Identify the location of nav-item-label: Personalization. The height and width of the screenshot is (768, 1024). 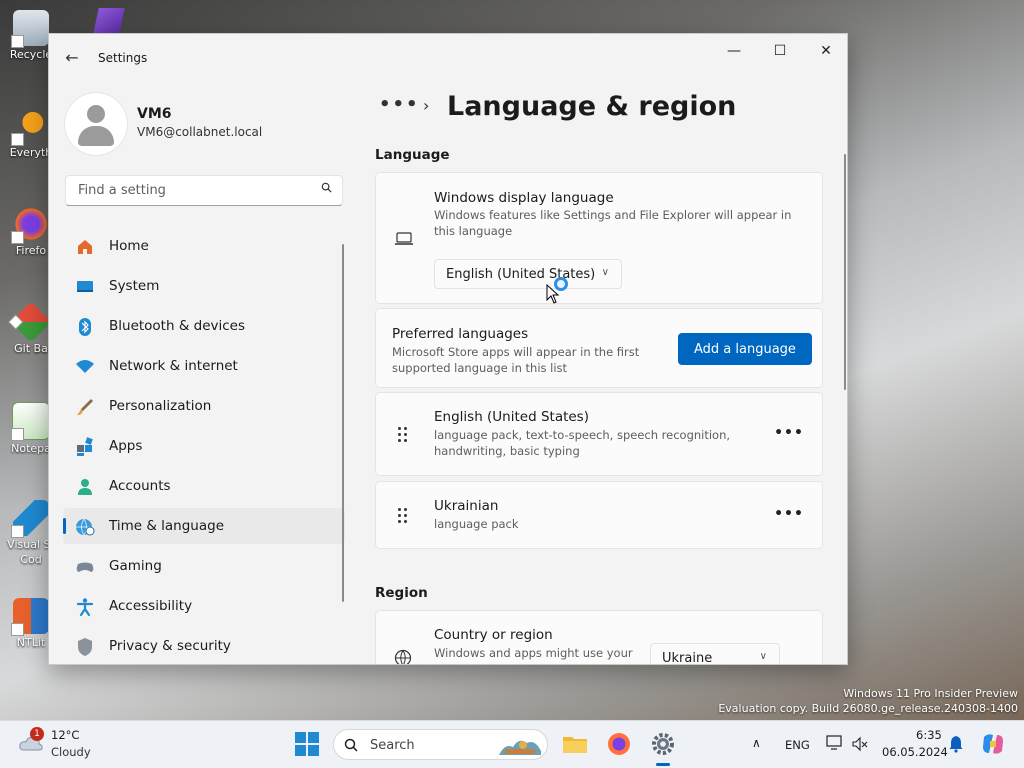
(160, 406).